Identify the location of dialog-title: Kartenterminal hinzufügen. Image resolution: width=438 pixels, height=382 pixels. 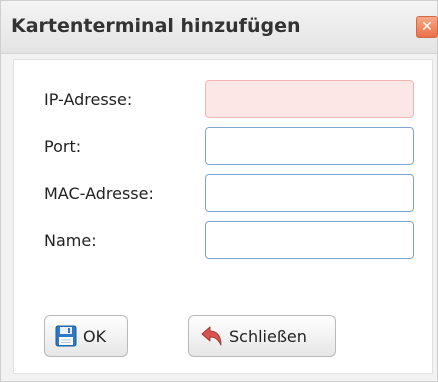
(156, 26).